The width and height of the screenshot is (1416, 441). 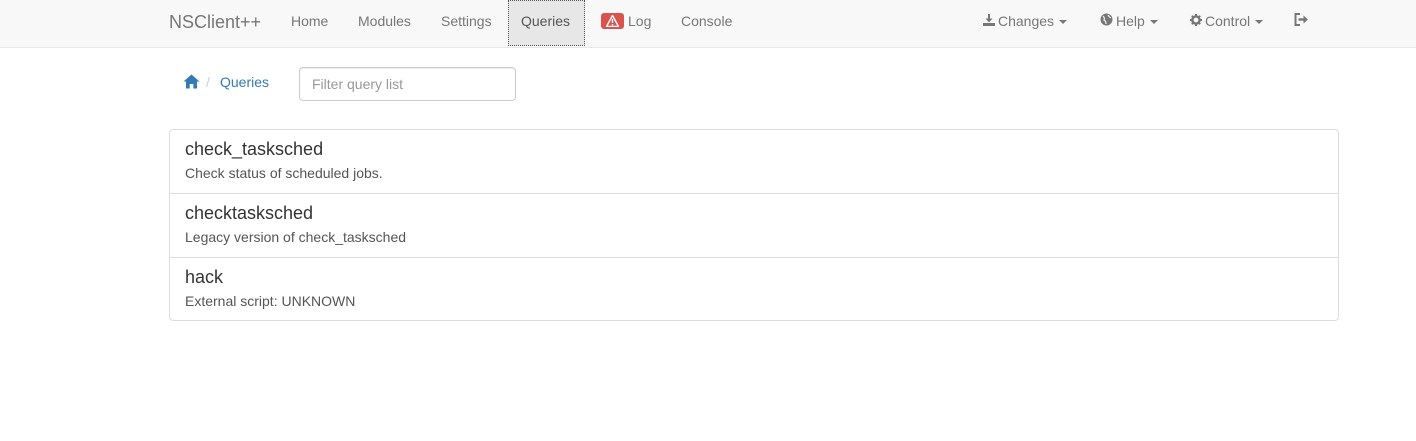 I want to click on query-description: Check status of scheduled jobs., so click(x=284, y=173).